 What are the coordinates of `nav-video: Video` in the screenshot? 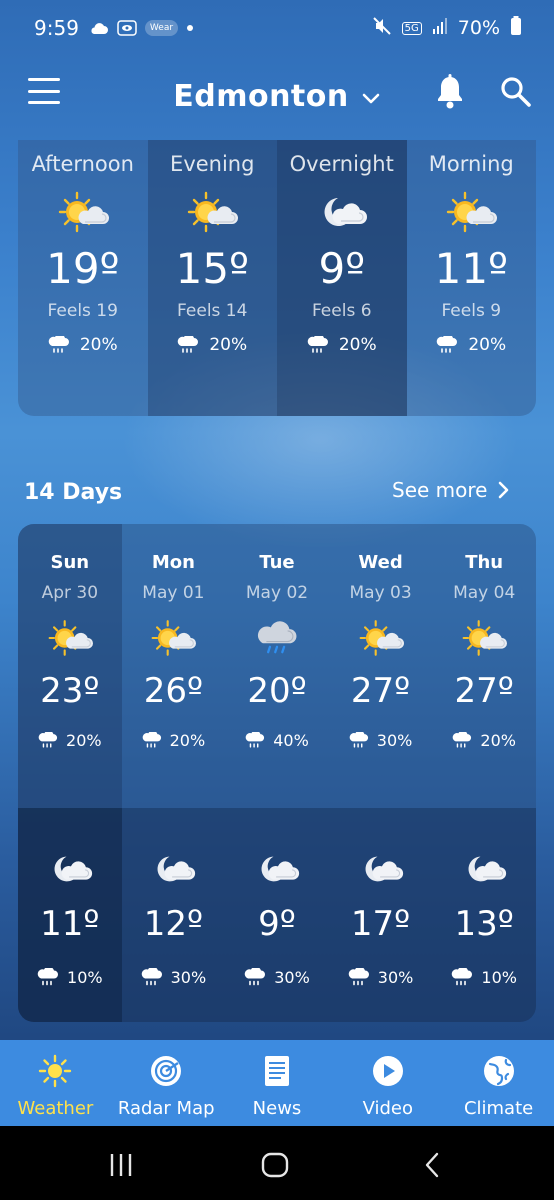 It's located at (387, 1083).